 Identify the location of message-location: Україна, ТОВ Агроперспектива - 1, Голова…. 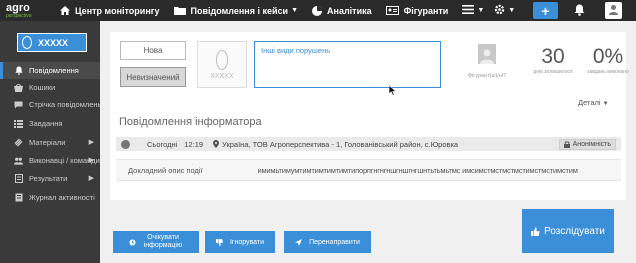
(335, 144).